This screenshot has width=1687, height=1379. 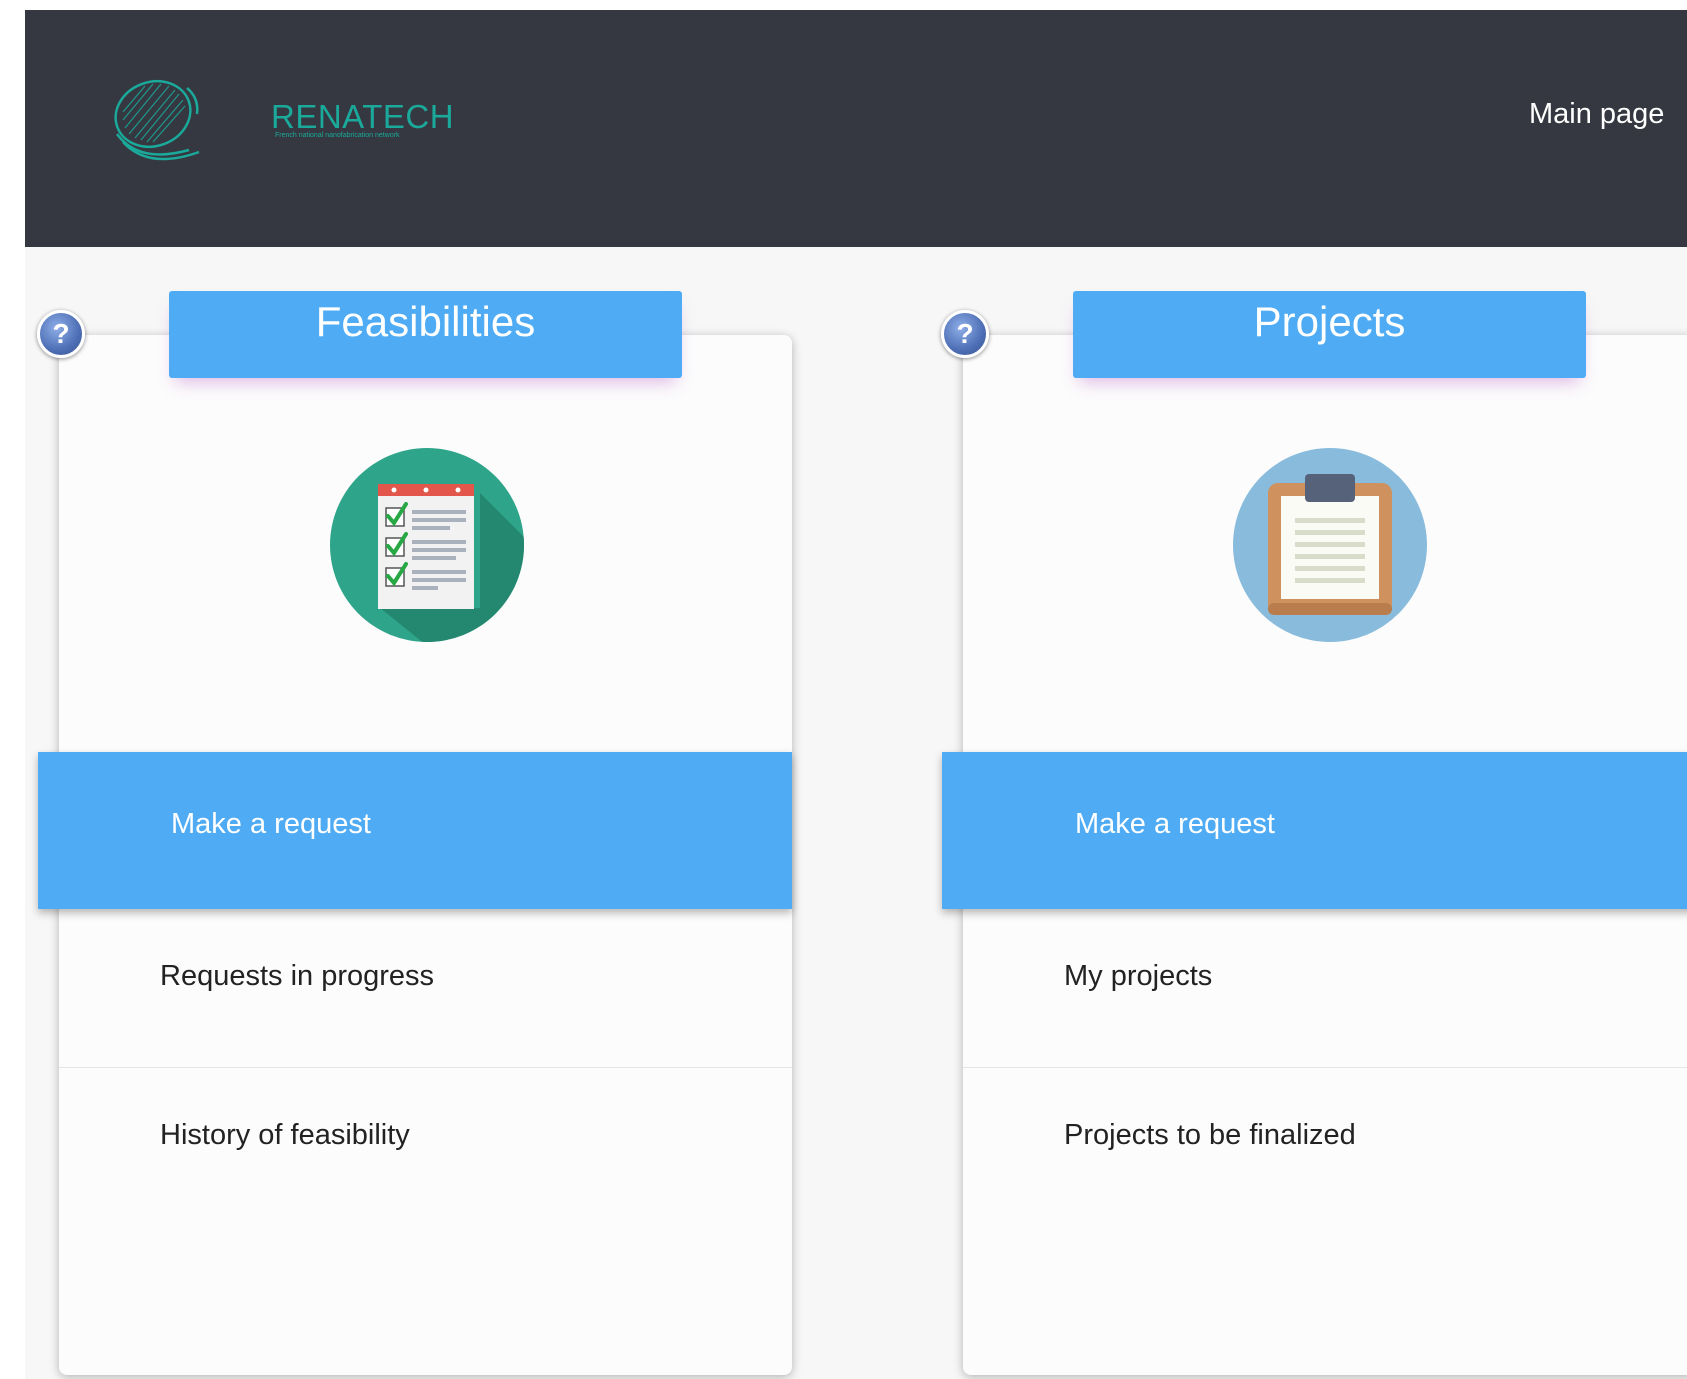 I want to click on logo-wordmark: RENATECH, so click(x=363, y=116).